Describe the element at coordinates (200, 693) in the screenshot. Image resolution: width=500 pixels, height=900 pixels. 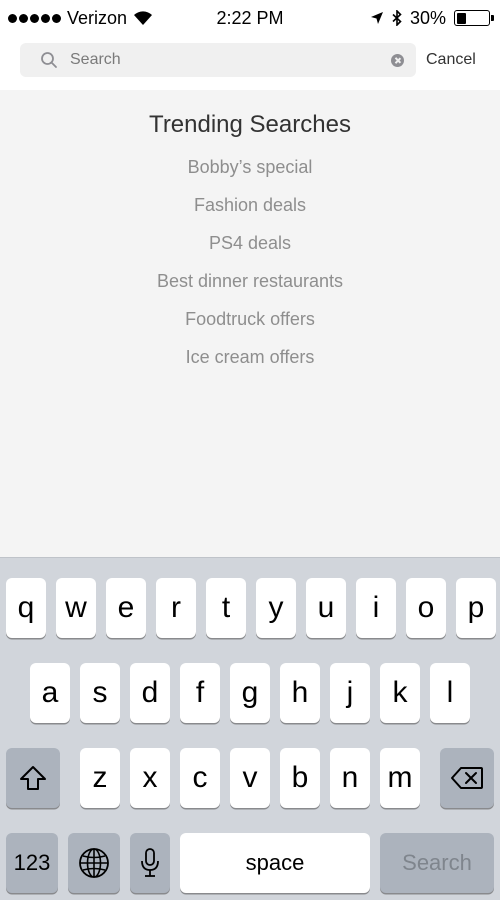
I see `key-f: f` at that location.